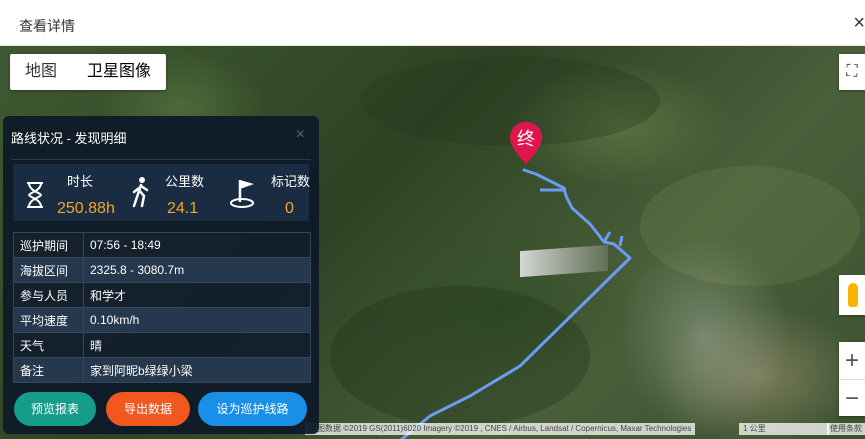 This screenshot has width=865, height=439. Describe the element at coordinates (48, 345) in the screenshot. I see `detail-key: 天气` at that location.